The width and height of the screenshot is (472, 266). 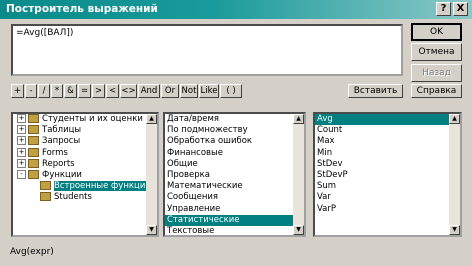 What do you see at coordinates (70, 91) in the screenshot?
I see `operator-button: &` at bounding box center [70, 91].